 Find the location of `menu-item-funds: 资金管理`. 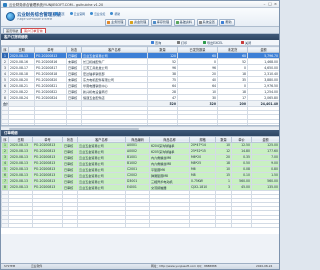

menu-item-funds: 资金管理 is located at coordinates (138, 22).